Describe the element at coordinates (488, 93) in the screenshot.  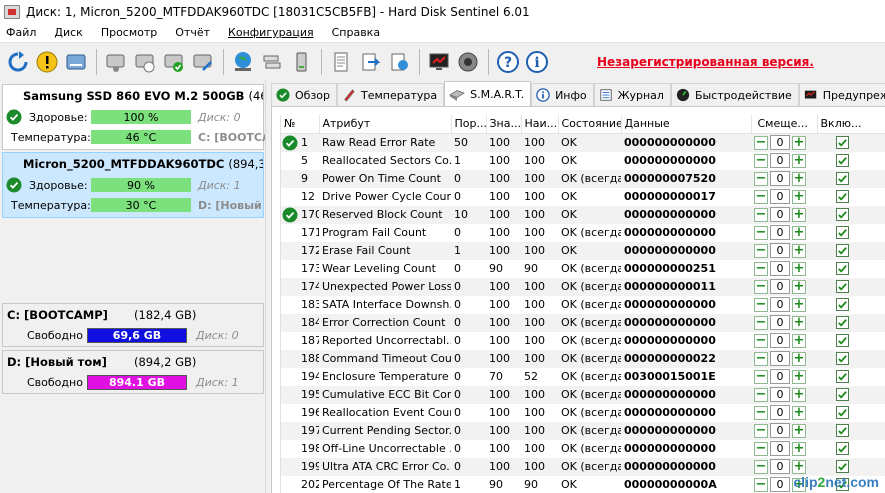
I see `tab-smart: S.M.A.R.T.` at that location.